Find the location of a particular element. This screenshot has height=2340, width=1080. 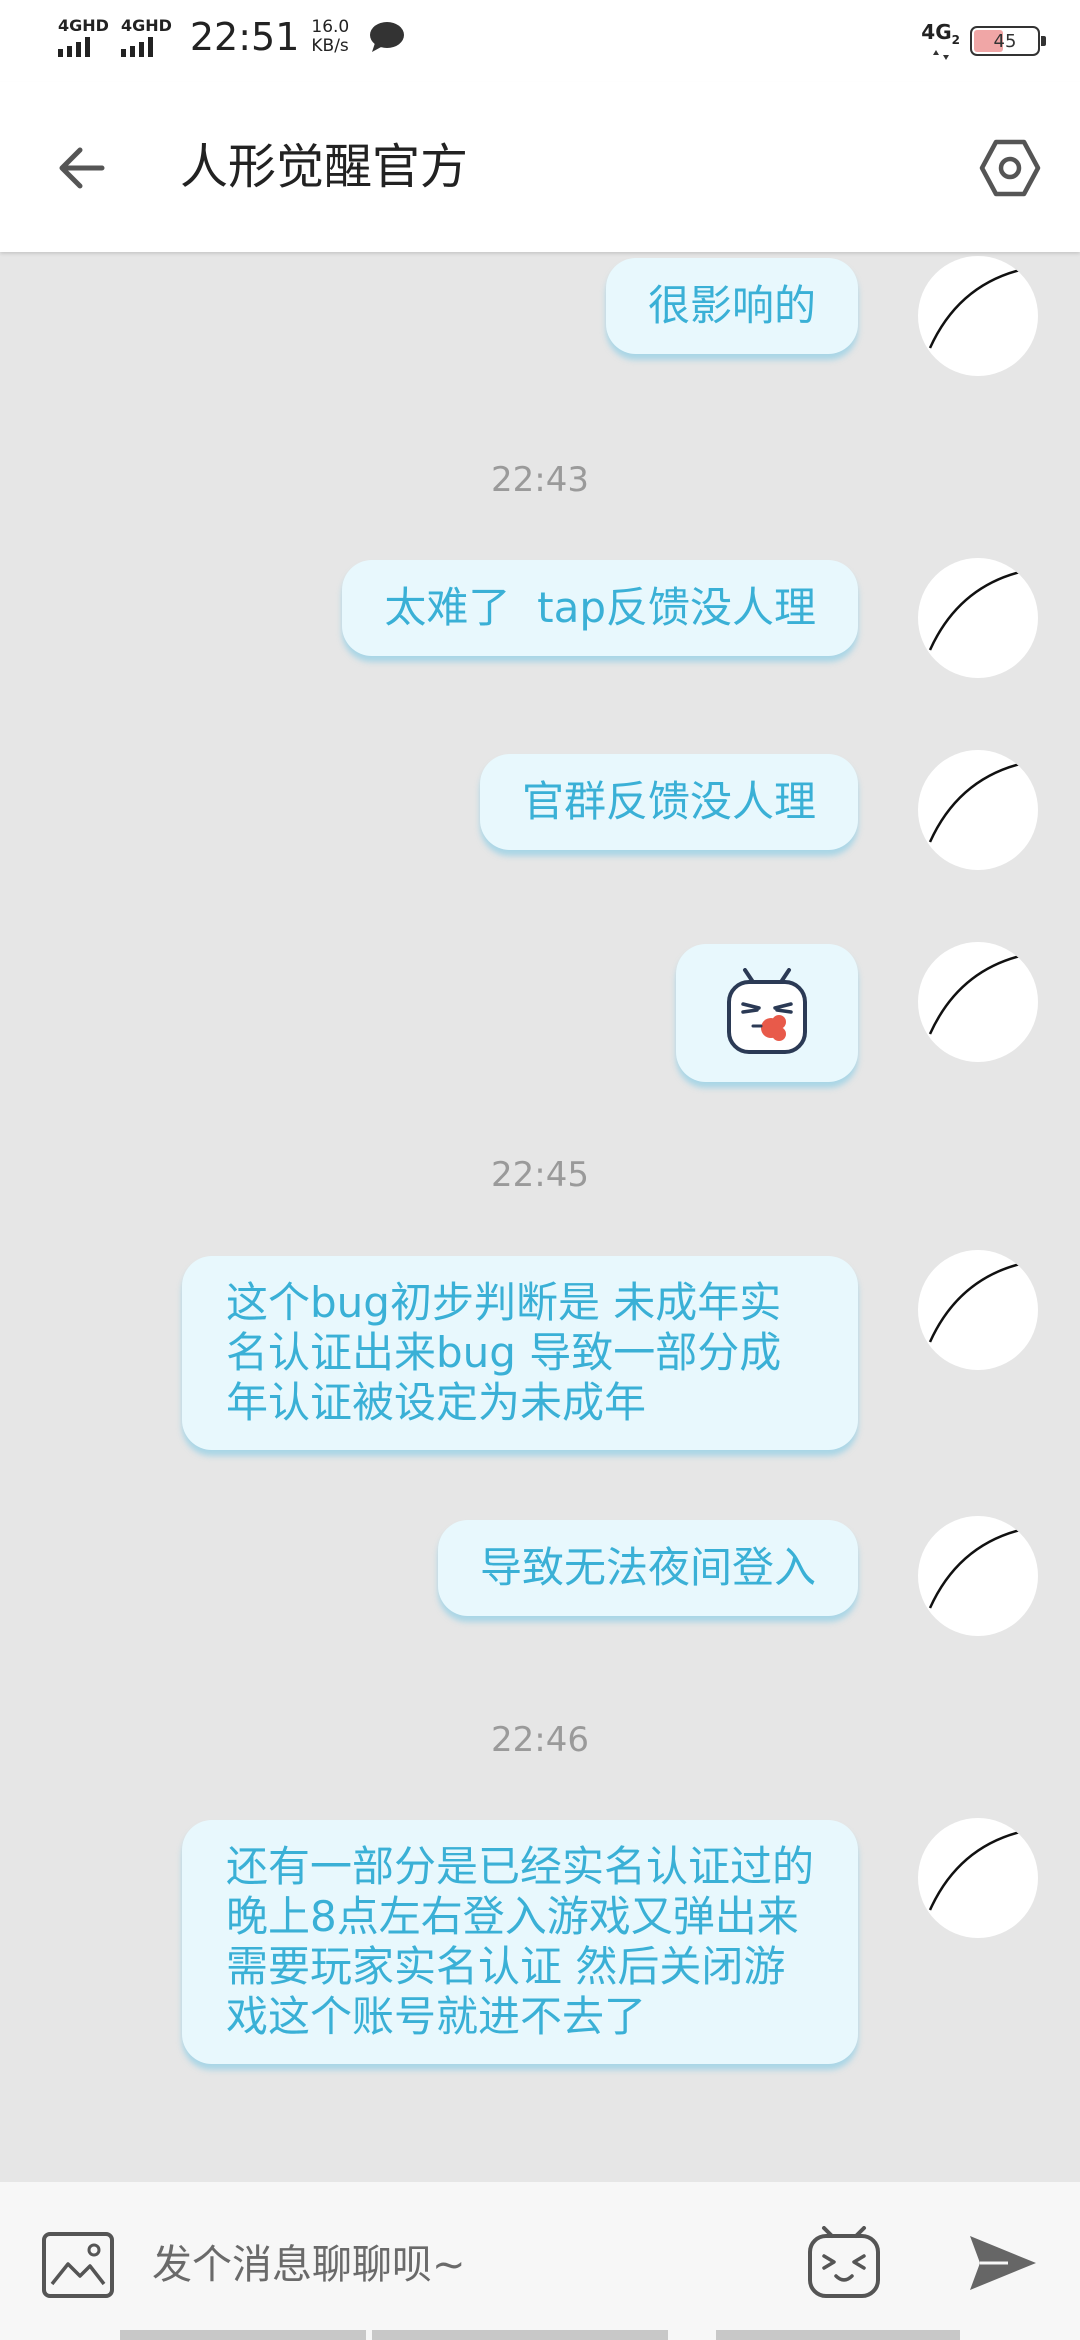

message-bubble: 很影响的 is located at coordinates (731, 306).